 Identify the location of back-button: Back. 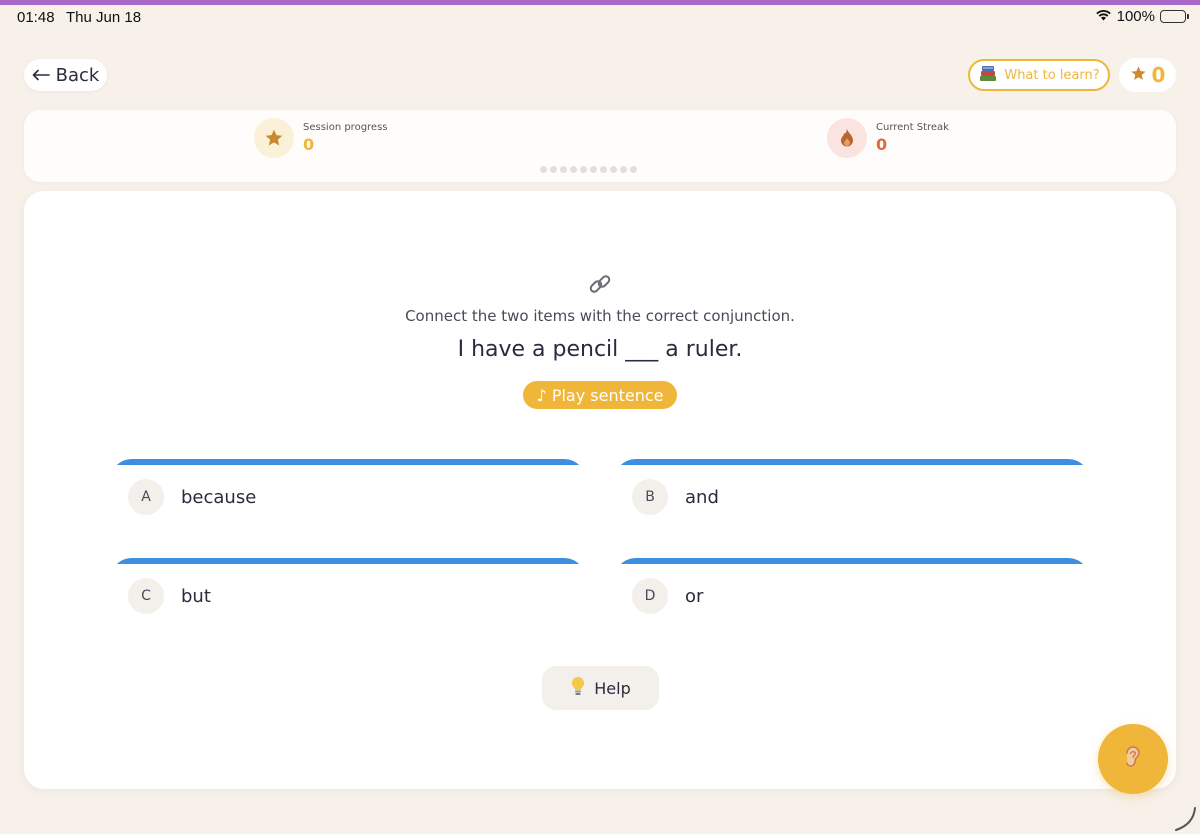
(65, 75).